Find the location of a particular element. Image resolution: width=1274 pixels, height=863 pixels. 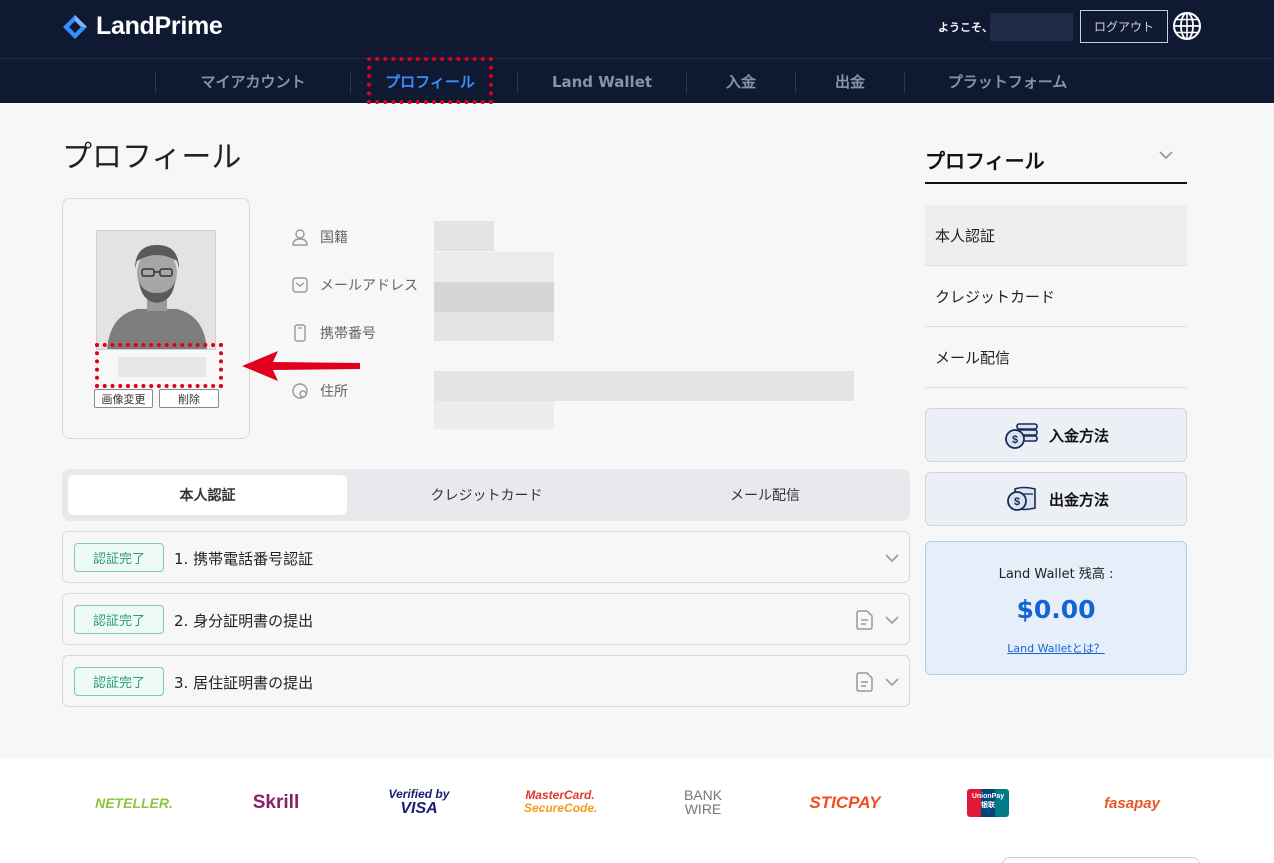

unionpay-text: UnionPay 银联 is located at coordinates (988, 801).